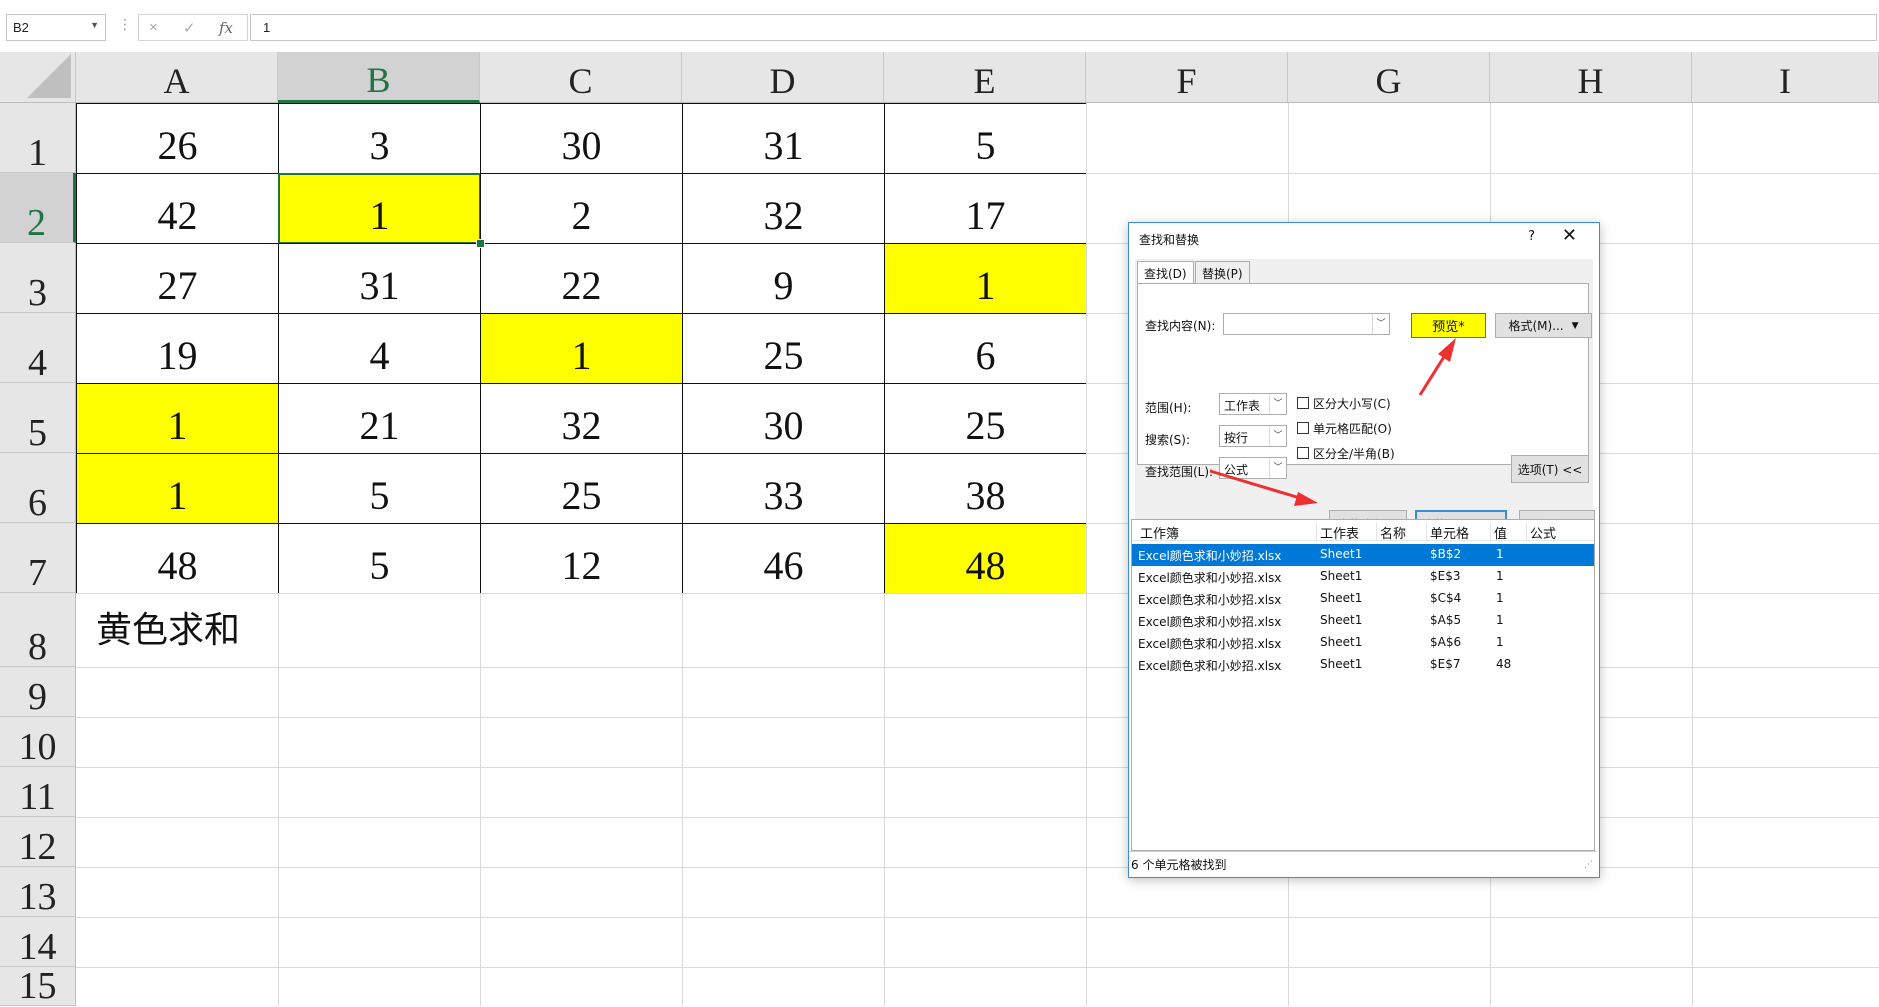 Image resolution: width=1879 pixels, height=1007 pixels. I want to click on scope-value: 工作表, so click(1242, 406).